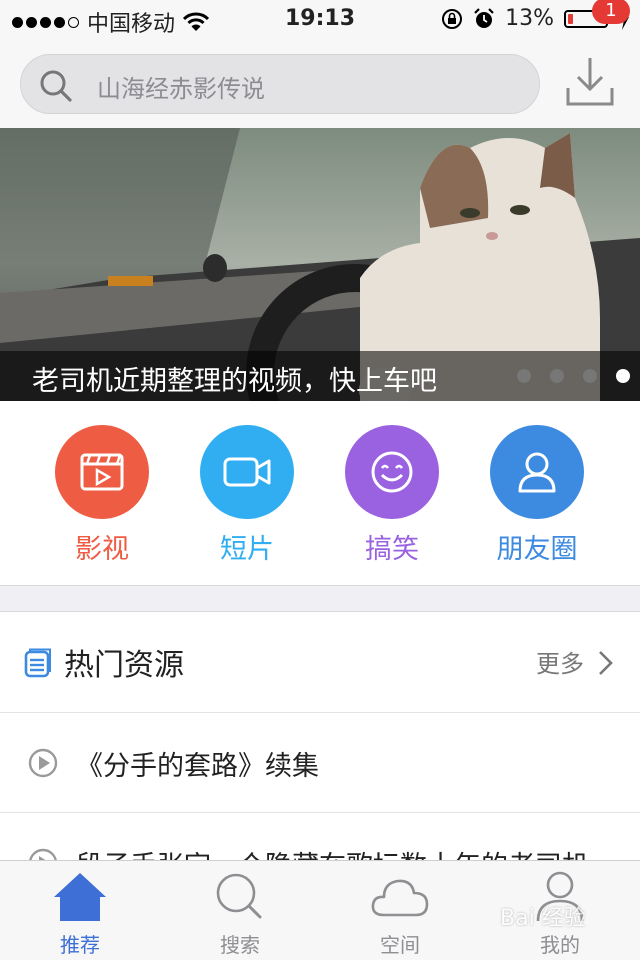  Describe the element at coordinates (452, 18) in the screenshot. I see `rotation-lock-icon` at that location.